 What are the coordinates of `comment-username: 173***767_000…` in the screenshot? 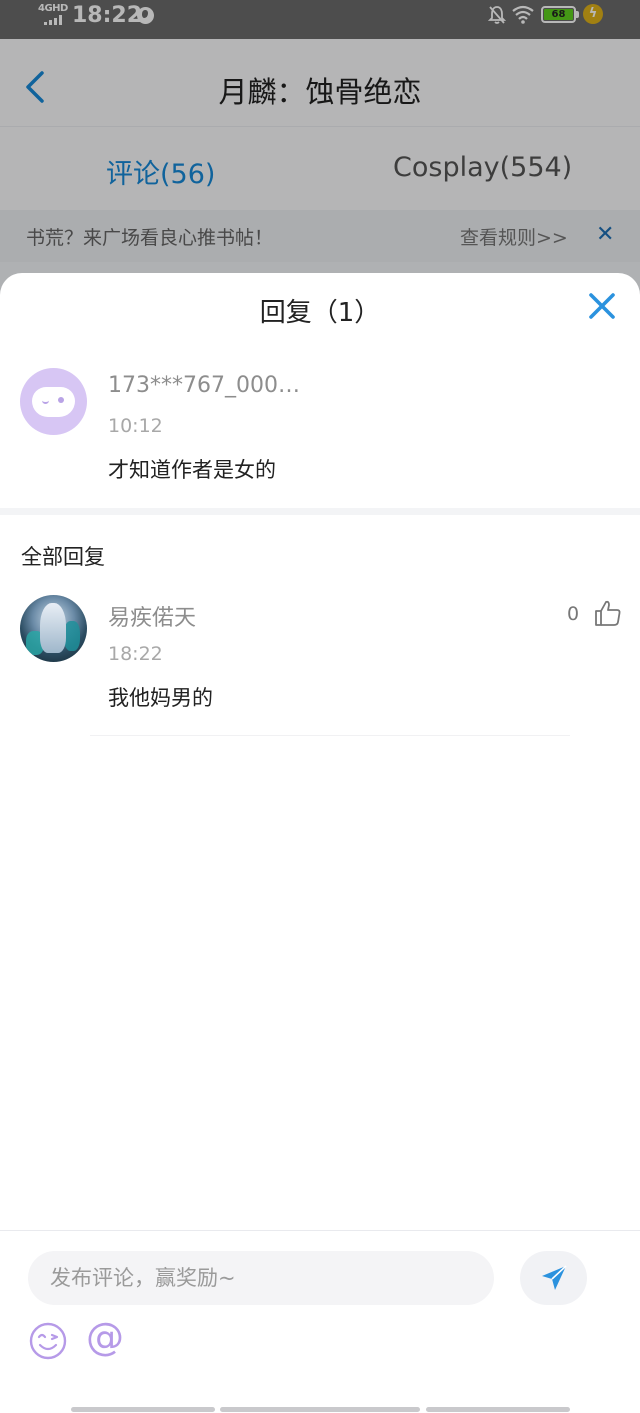 It's located at (204, 385).